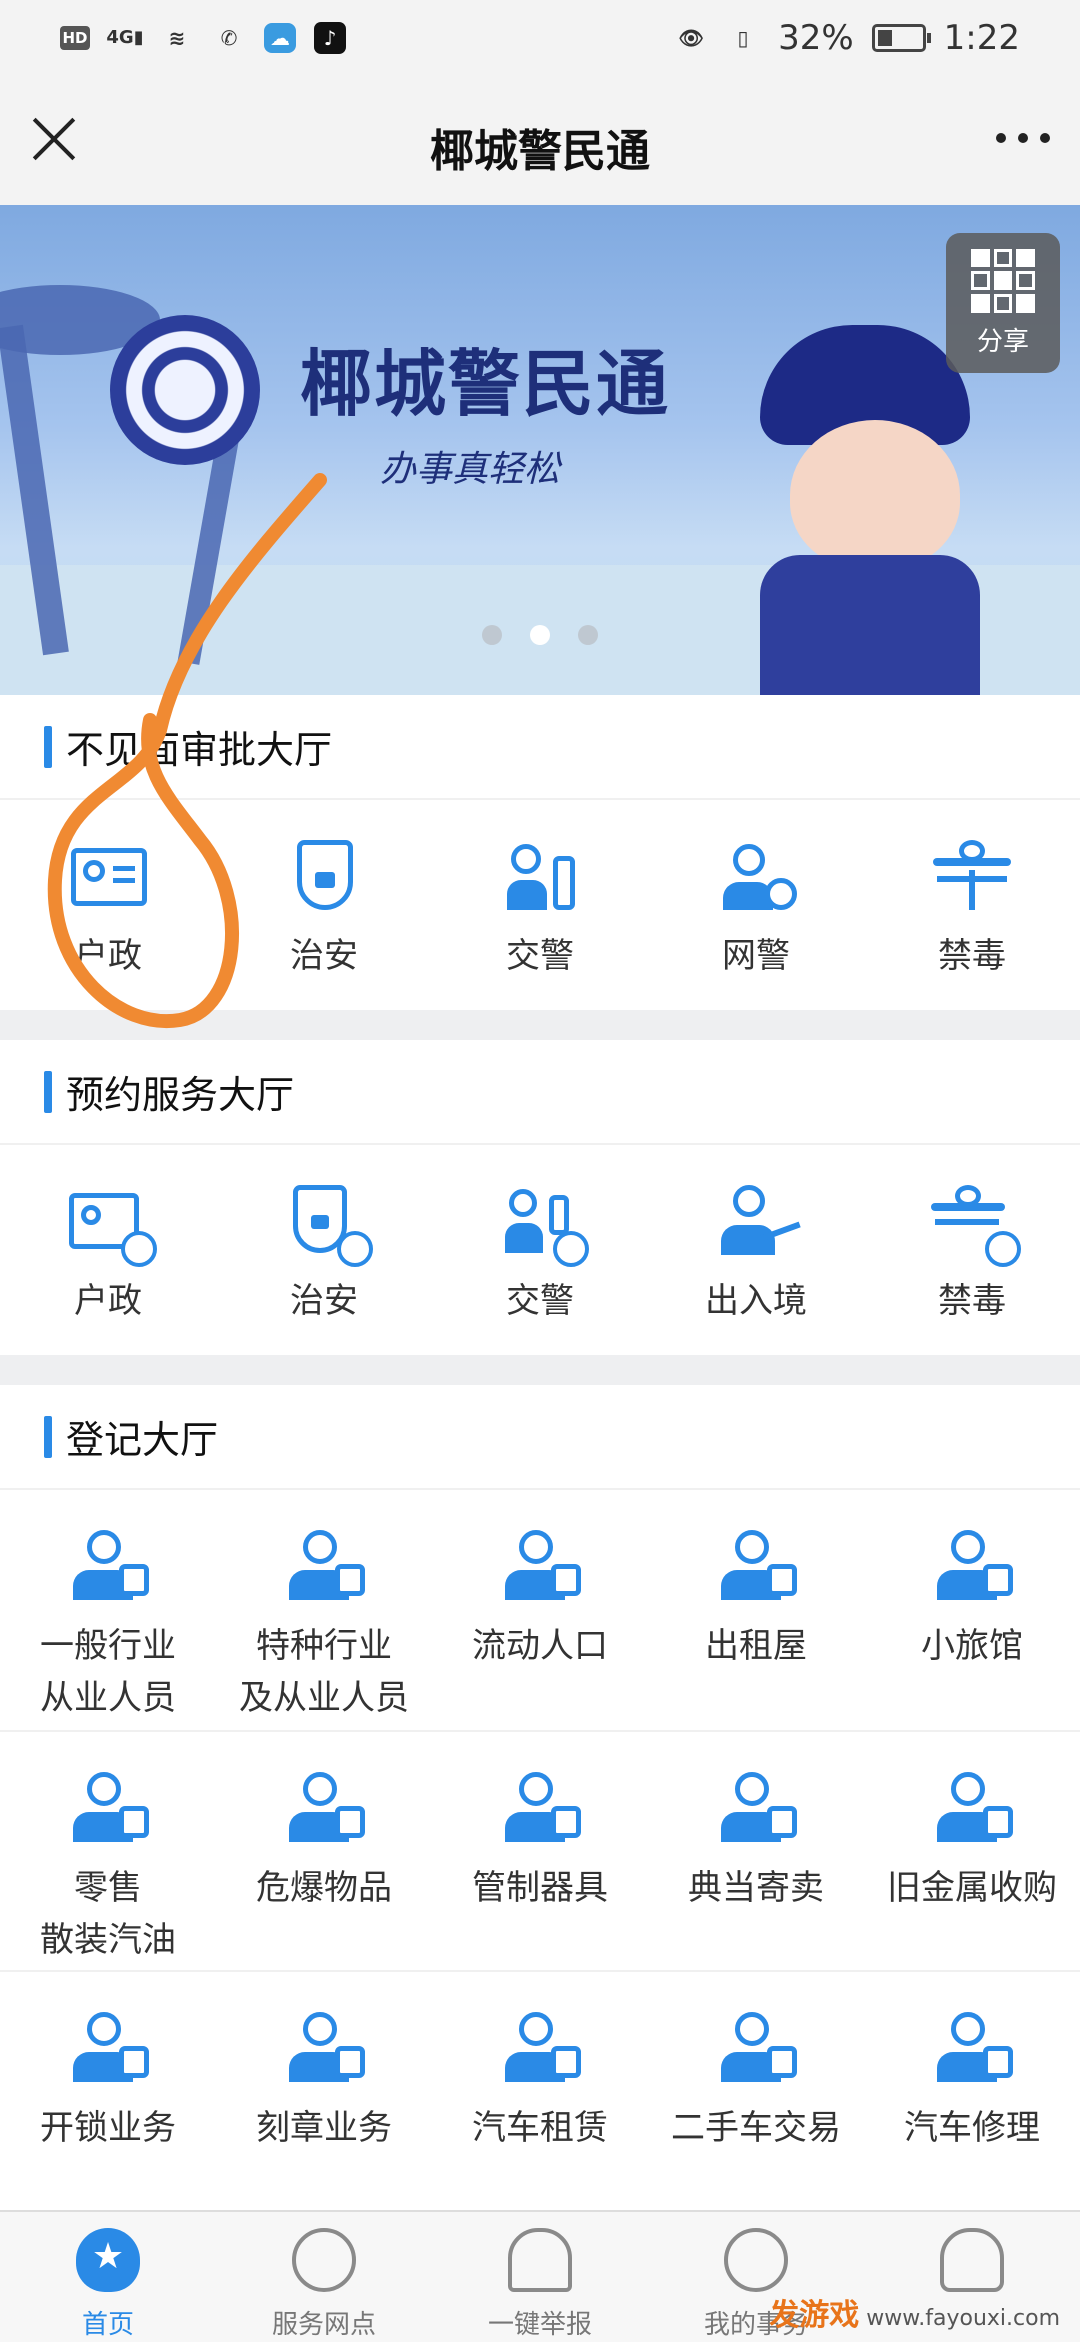 Image resolution: width=1080 pixels, height=2342 pixels. Describe the element at coordinates (543, 1226) in the screenshot. I see `traffic-police-clock-icon` at that location.